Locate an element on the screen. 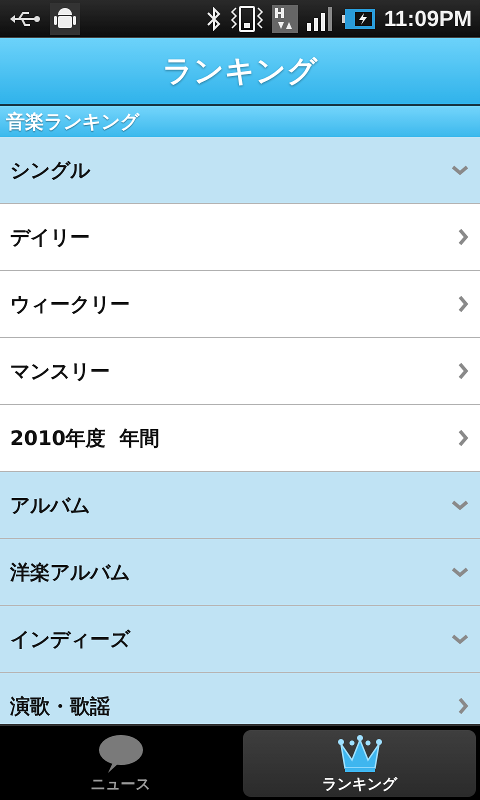 This screenshot has height=800, width=480. list-item: アルバム is located at coordinates (240, 505).